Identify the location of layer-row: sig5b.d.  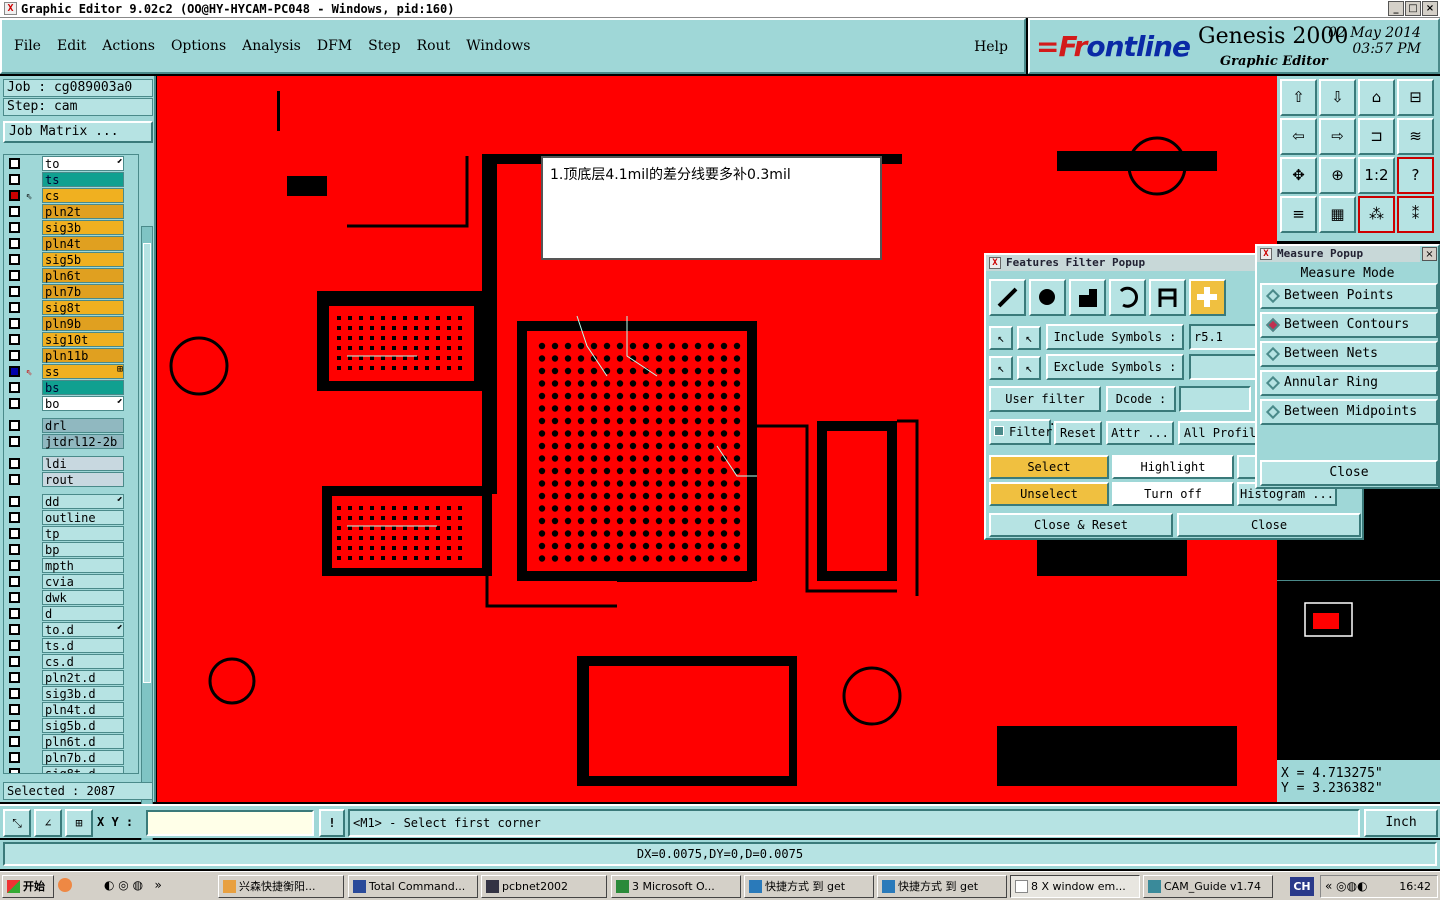
(71, 725).